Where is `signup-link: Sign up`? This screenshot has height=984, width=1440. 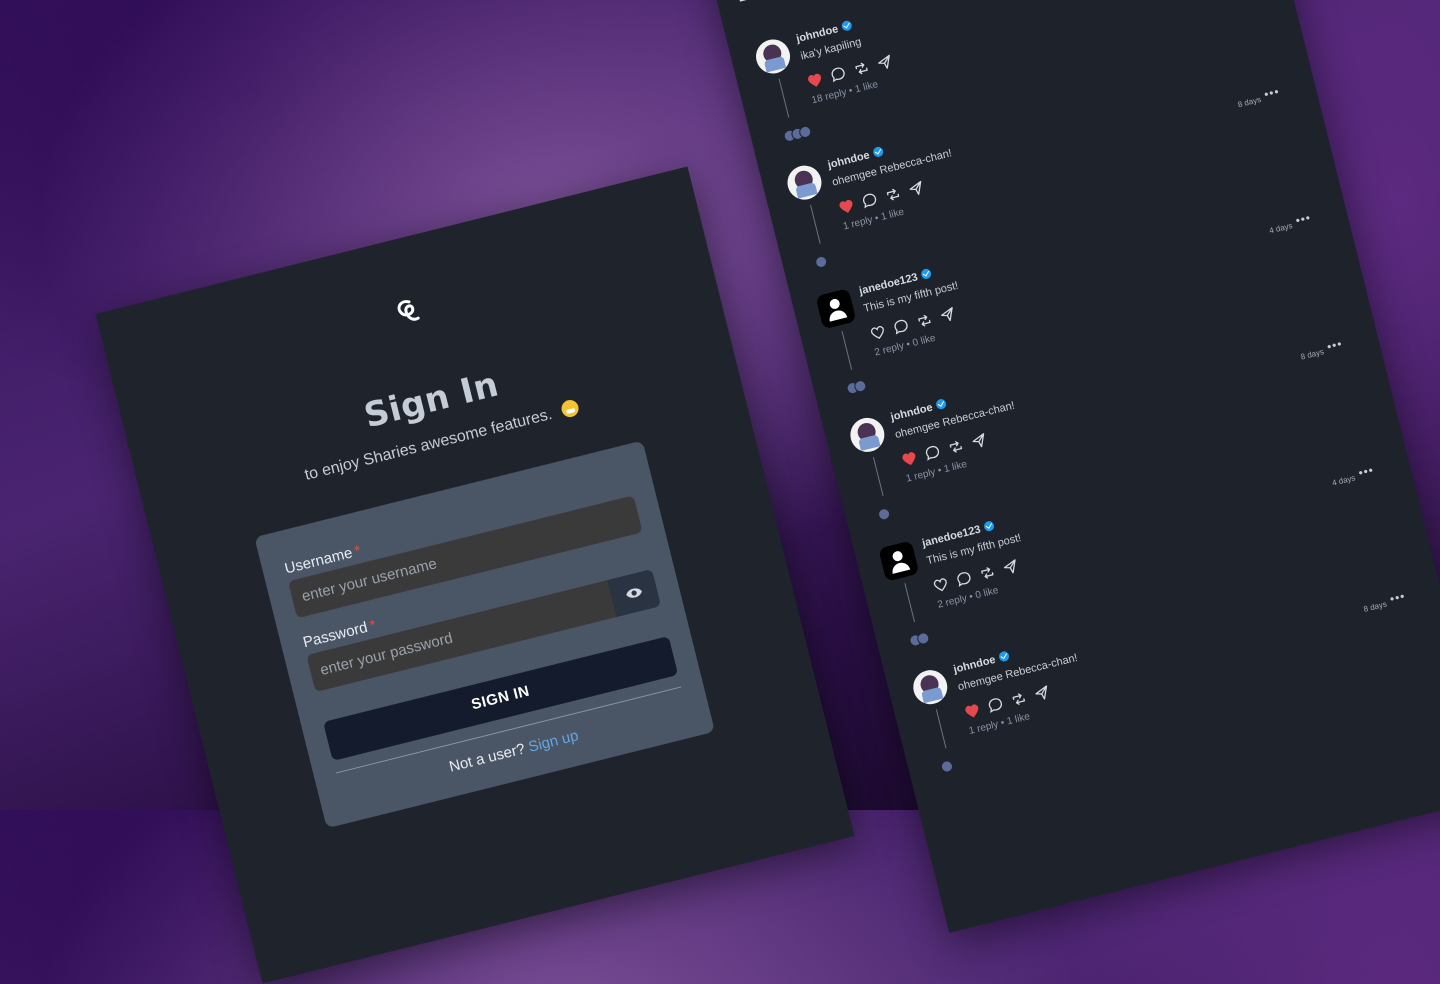
signup-link: Sign up is located at coordinates (553, 741).